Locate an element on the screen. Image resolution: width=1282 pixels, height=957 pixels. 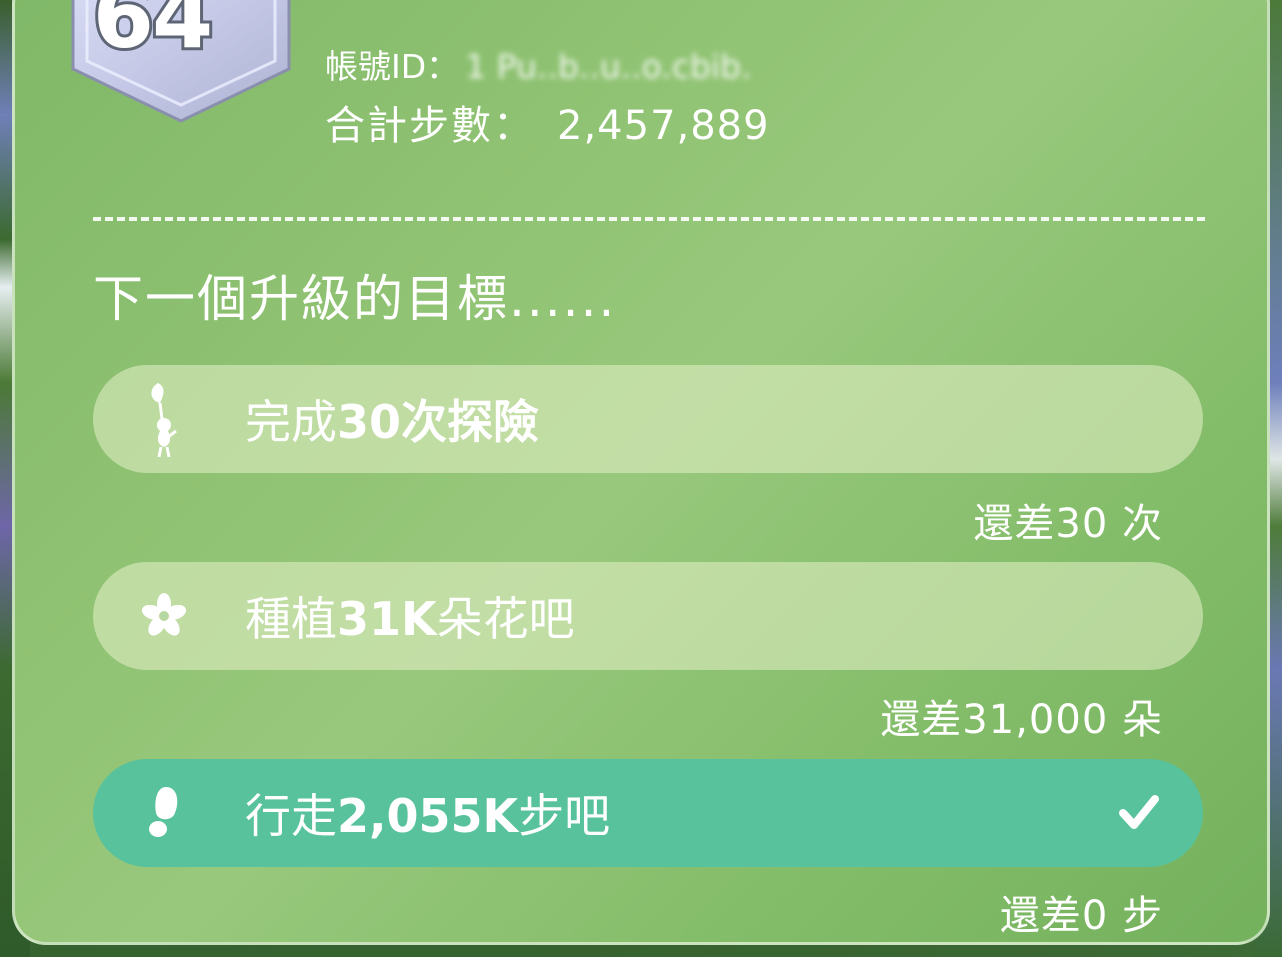
goal-target: 2,055K is located at coordinates (428, 816).